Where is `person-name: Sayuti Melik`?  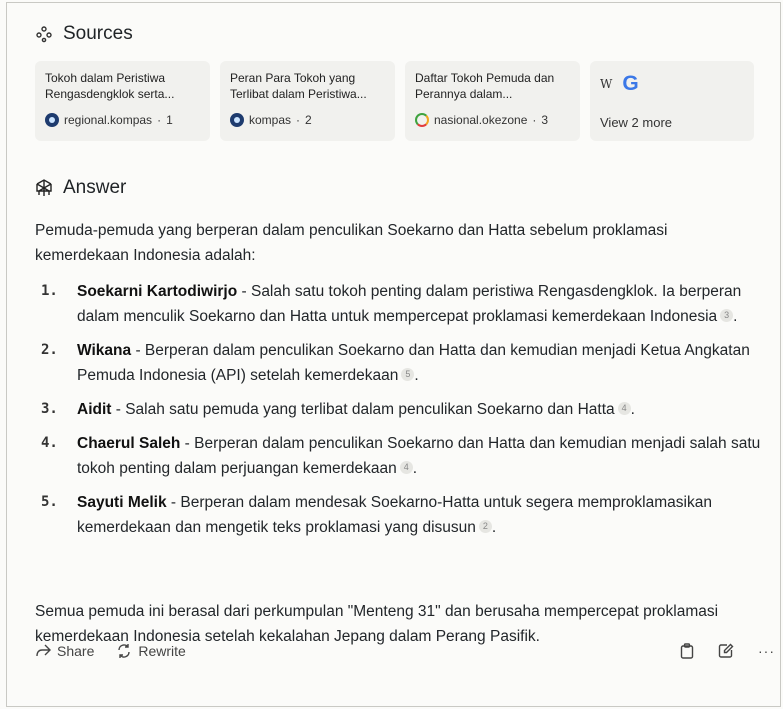 person-name: Sayuti Melik is located at coordinates (122, 502).